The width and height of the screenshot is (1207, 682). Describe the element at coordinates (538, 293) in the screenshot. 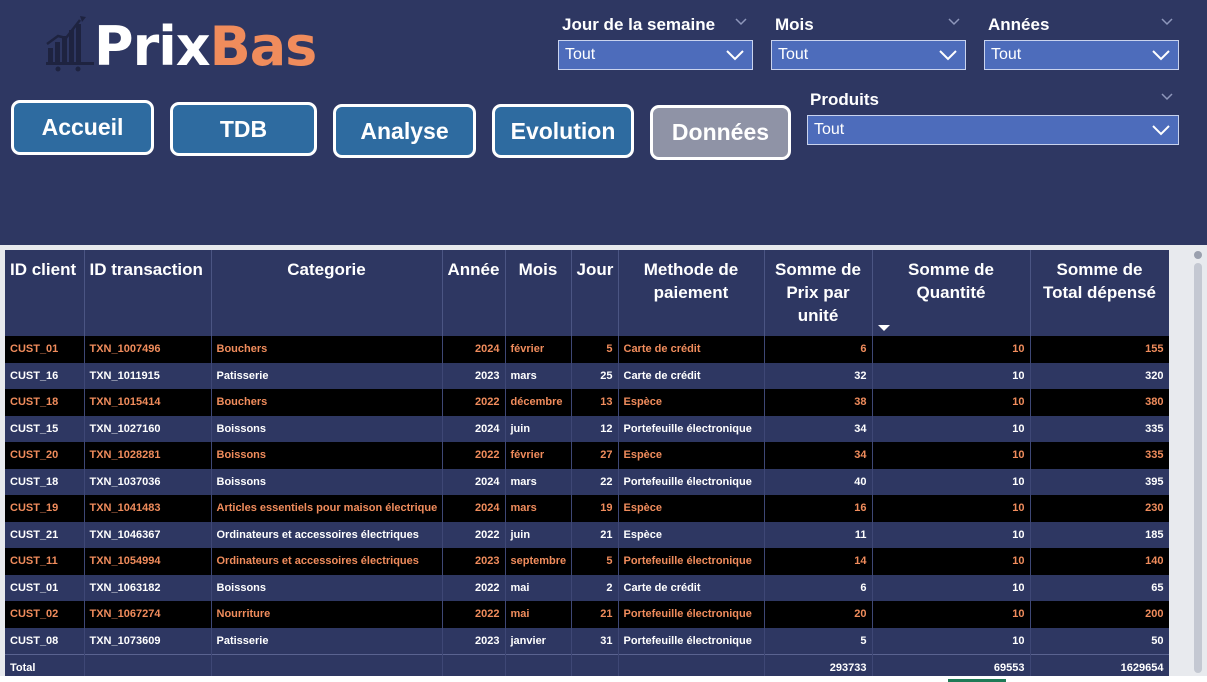

I see `column-header: Mois` at that location.